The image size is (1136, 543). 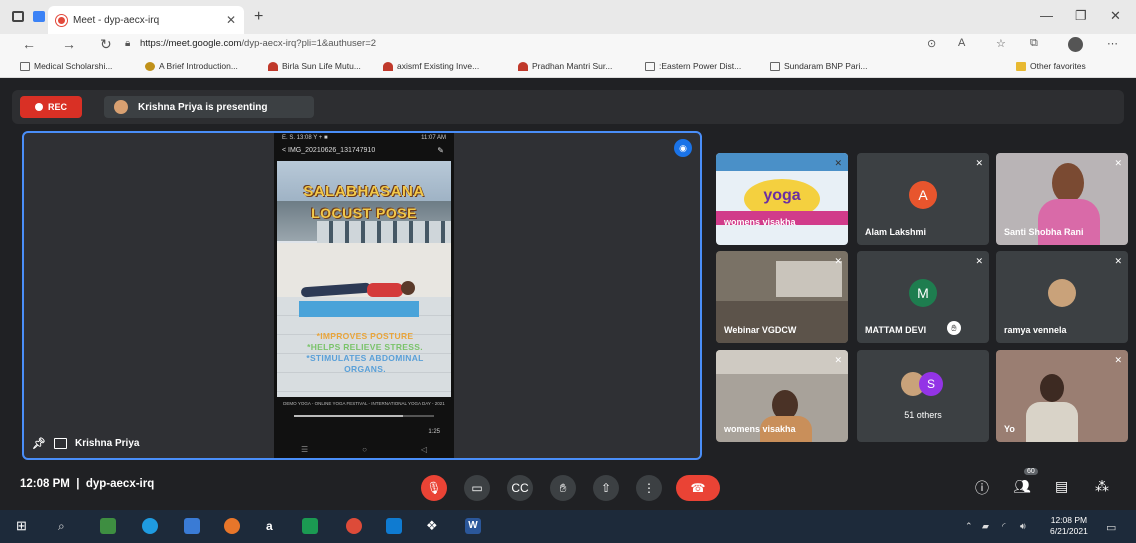 I want to click on phone-nav-bar: ☰ ○ ◁, so click(x=364, y=449).